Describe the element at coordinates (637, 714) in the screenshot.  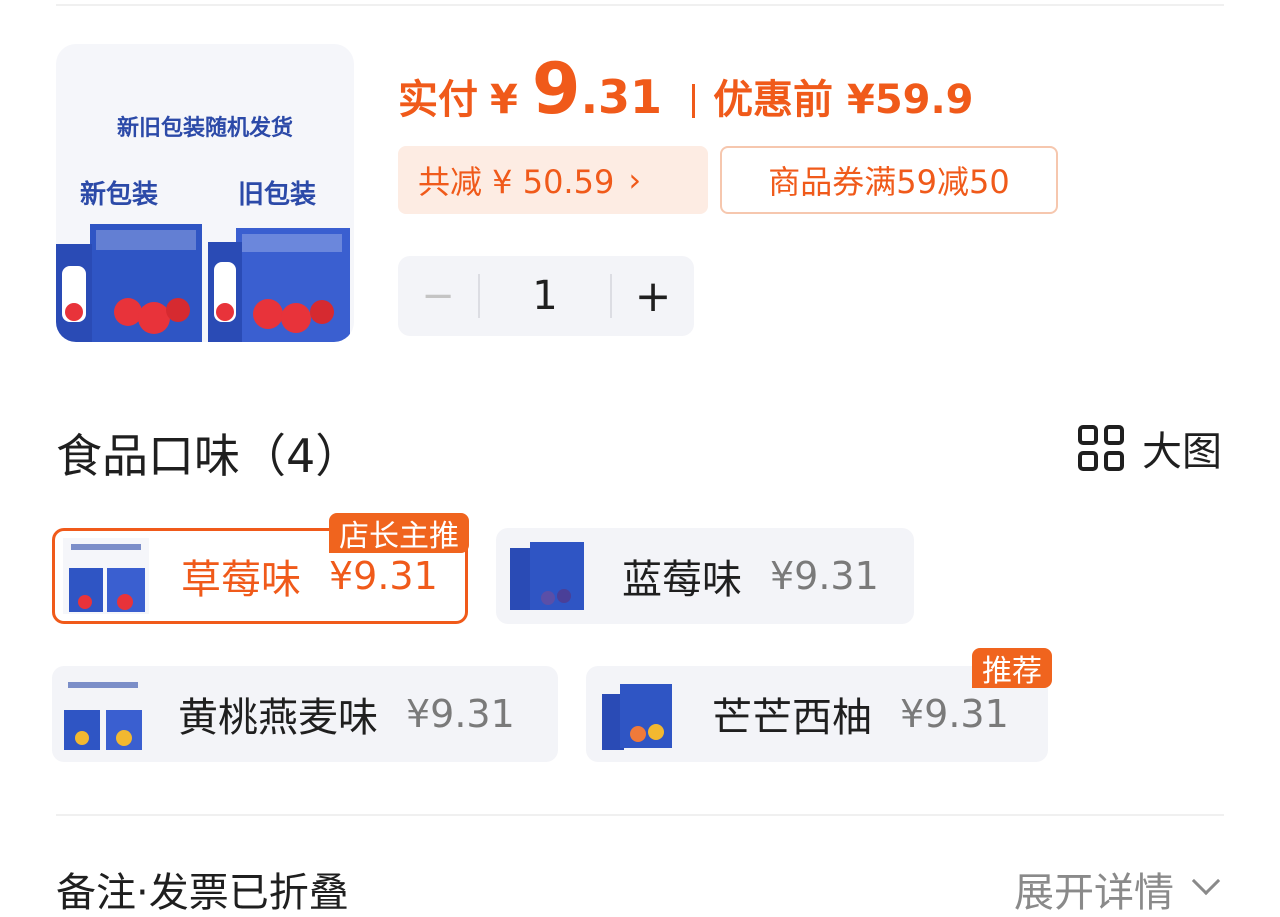
I see `mango-grapefruit-thumbnail` at that location.